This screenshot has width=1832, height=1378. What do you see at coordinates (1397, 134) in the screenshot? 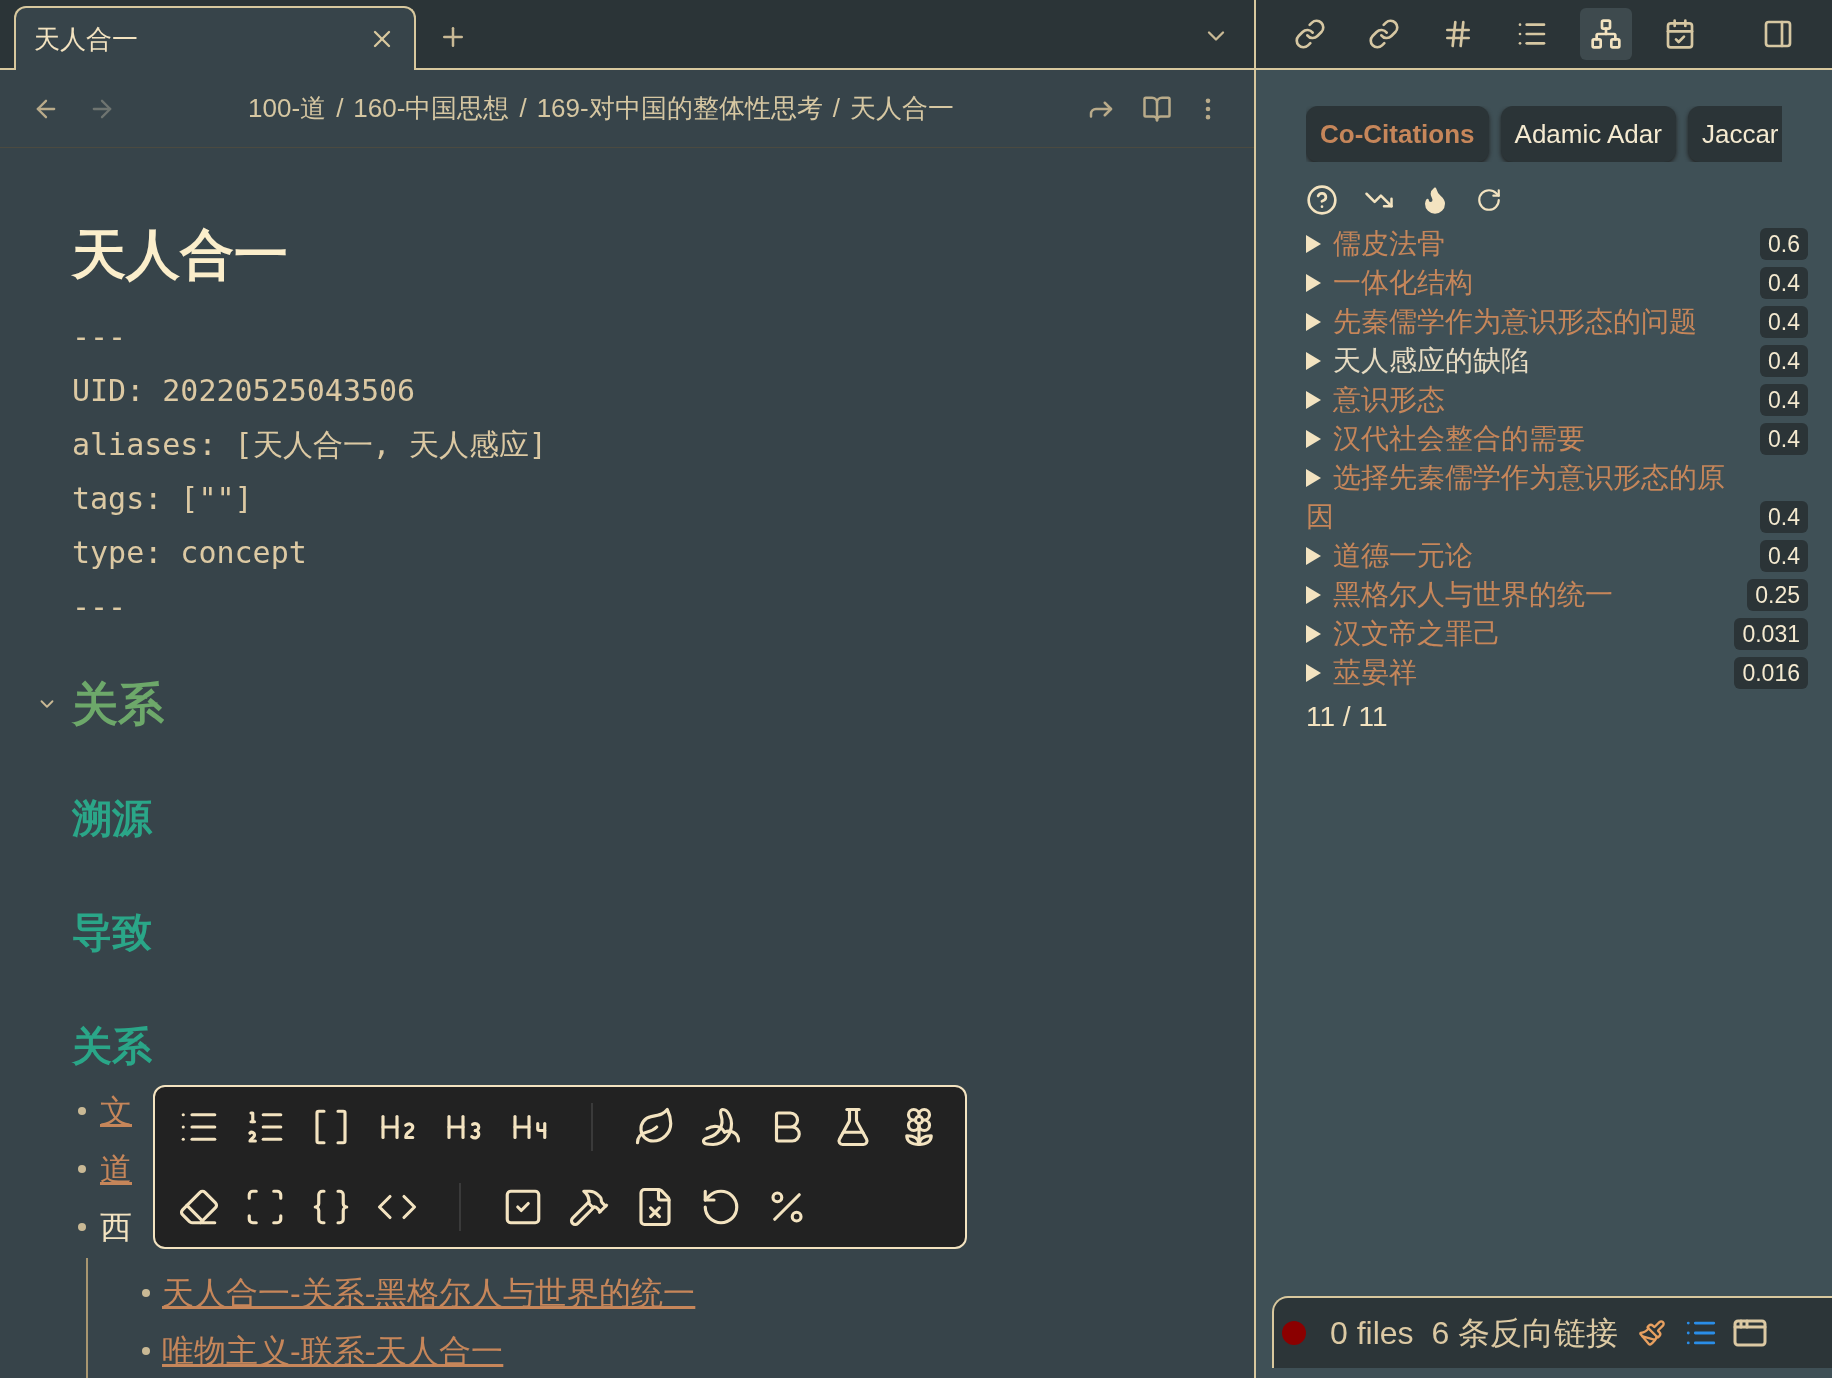
I see `algorithm-tab: Co-Citations` at bounding box center [1397, 134].